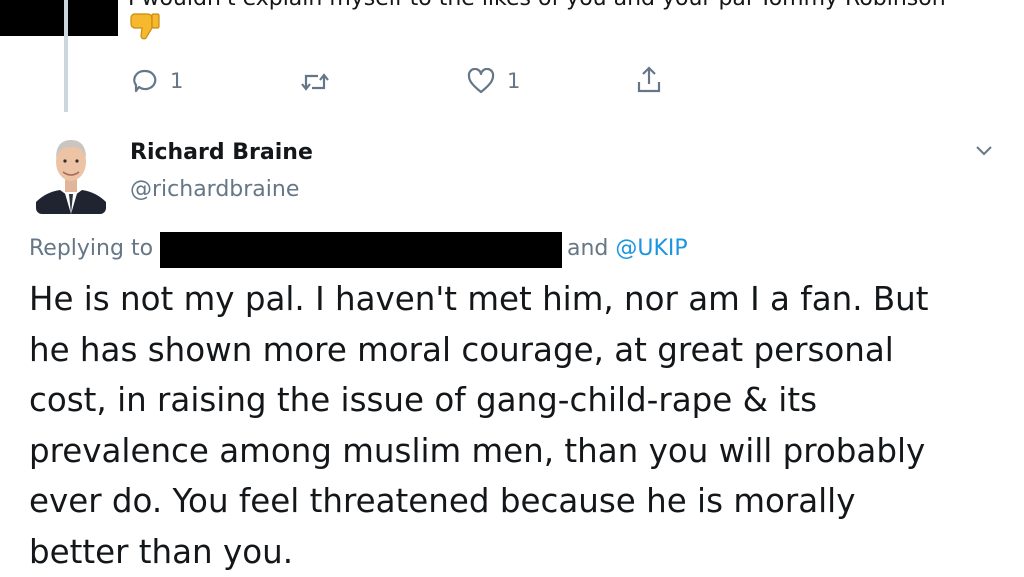 This screenshot has height=577, width=1024. Describe the element at coordinates (146, 27) in the screenshot. I see `thumbs-down-emoji-icon` at that location.